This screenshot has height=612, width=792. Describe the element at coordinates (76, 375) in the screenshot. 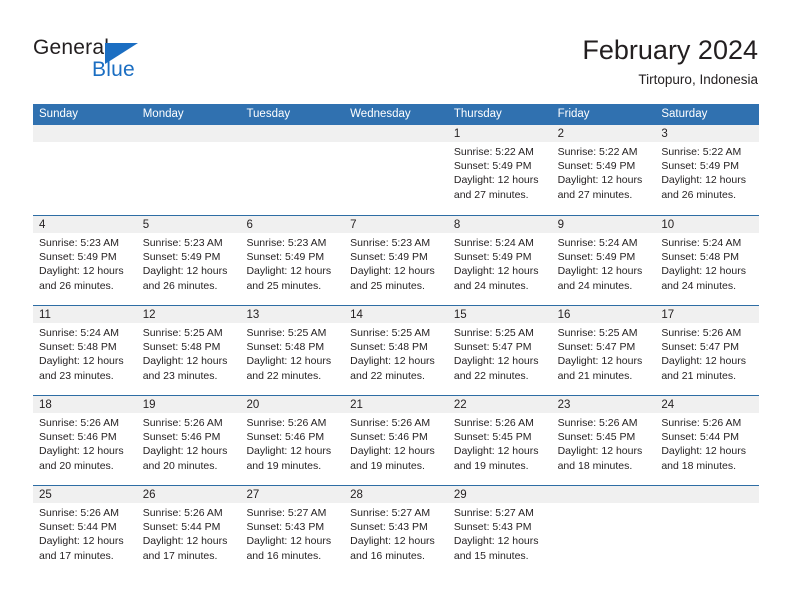

I see `day-detail-line: and 23 minutes.` at that location.